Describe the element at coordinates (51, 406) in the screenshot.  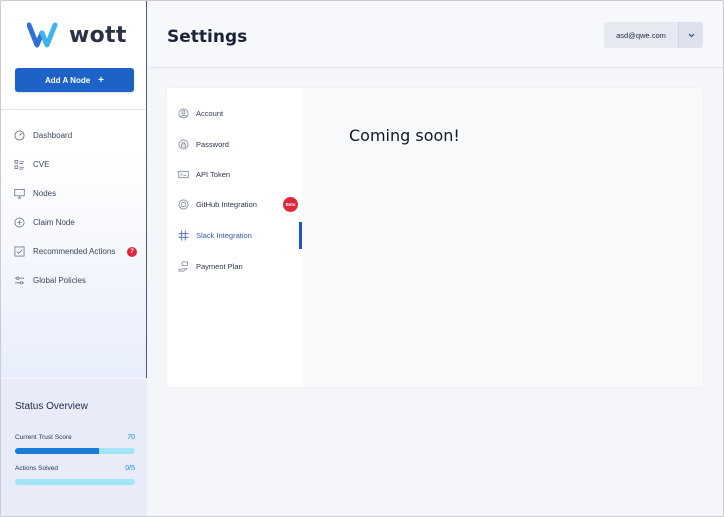
I see `status-overview-title: Status Overview` at that location.